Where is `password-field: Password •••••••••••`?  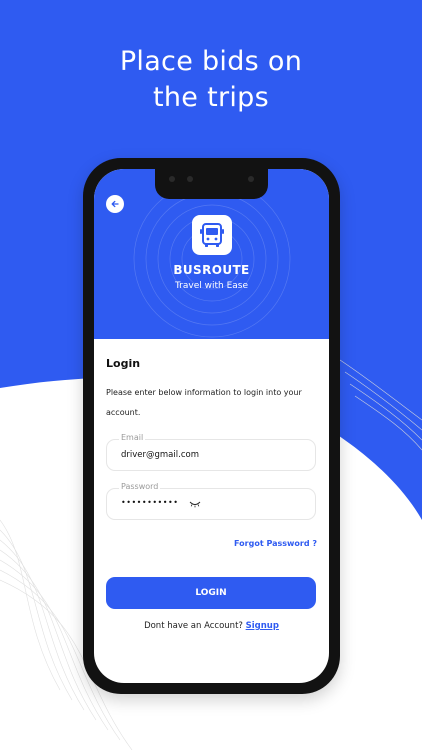 password-field: Password ••••••••••• is located at coordinates (211, 501).